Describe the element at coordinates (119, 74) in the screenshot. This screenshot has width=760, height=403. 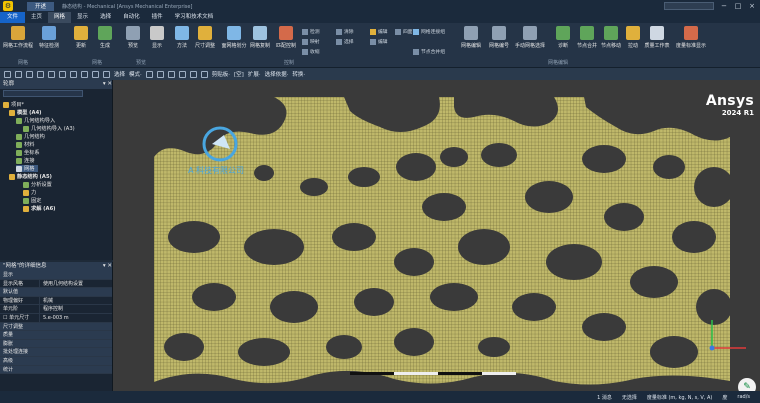
I see `toolbar-select: 选择` at that location.